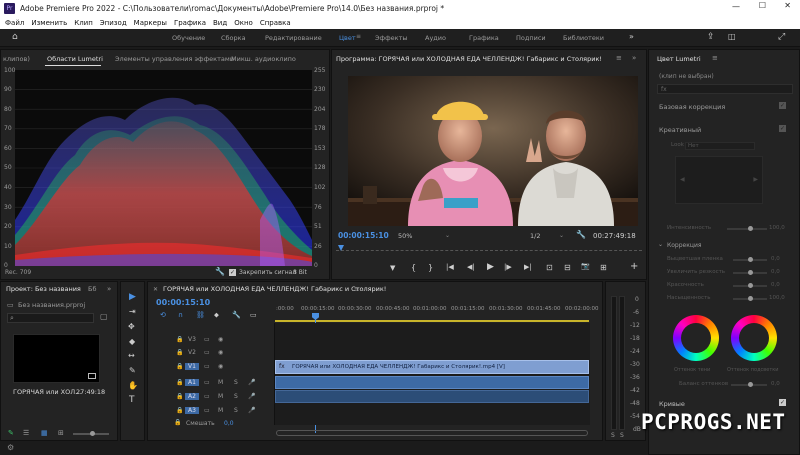 This screenshot has height=455, width=800. I want to click on track-v1-label: V1, so click(192, 366).